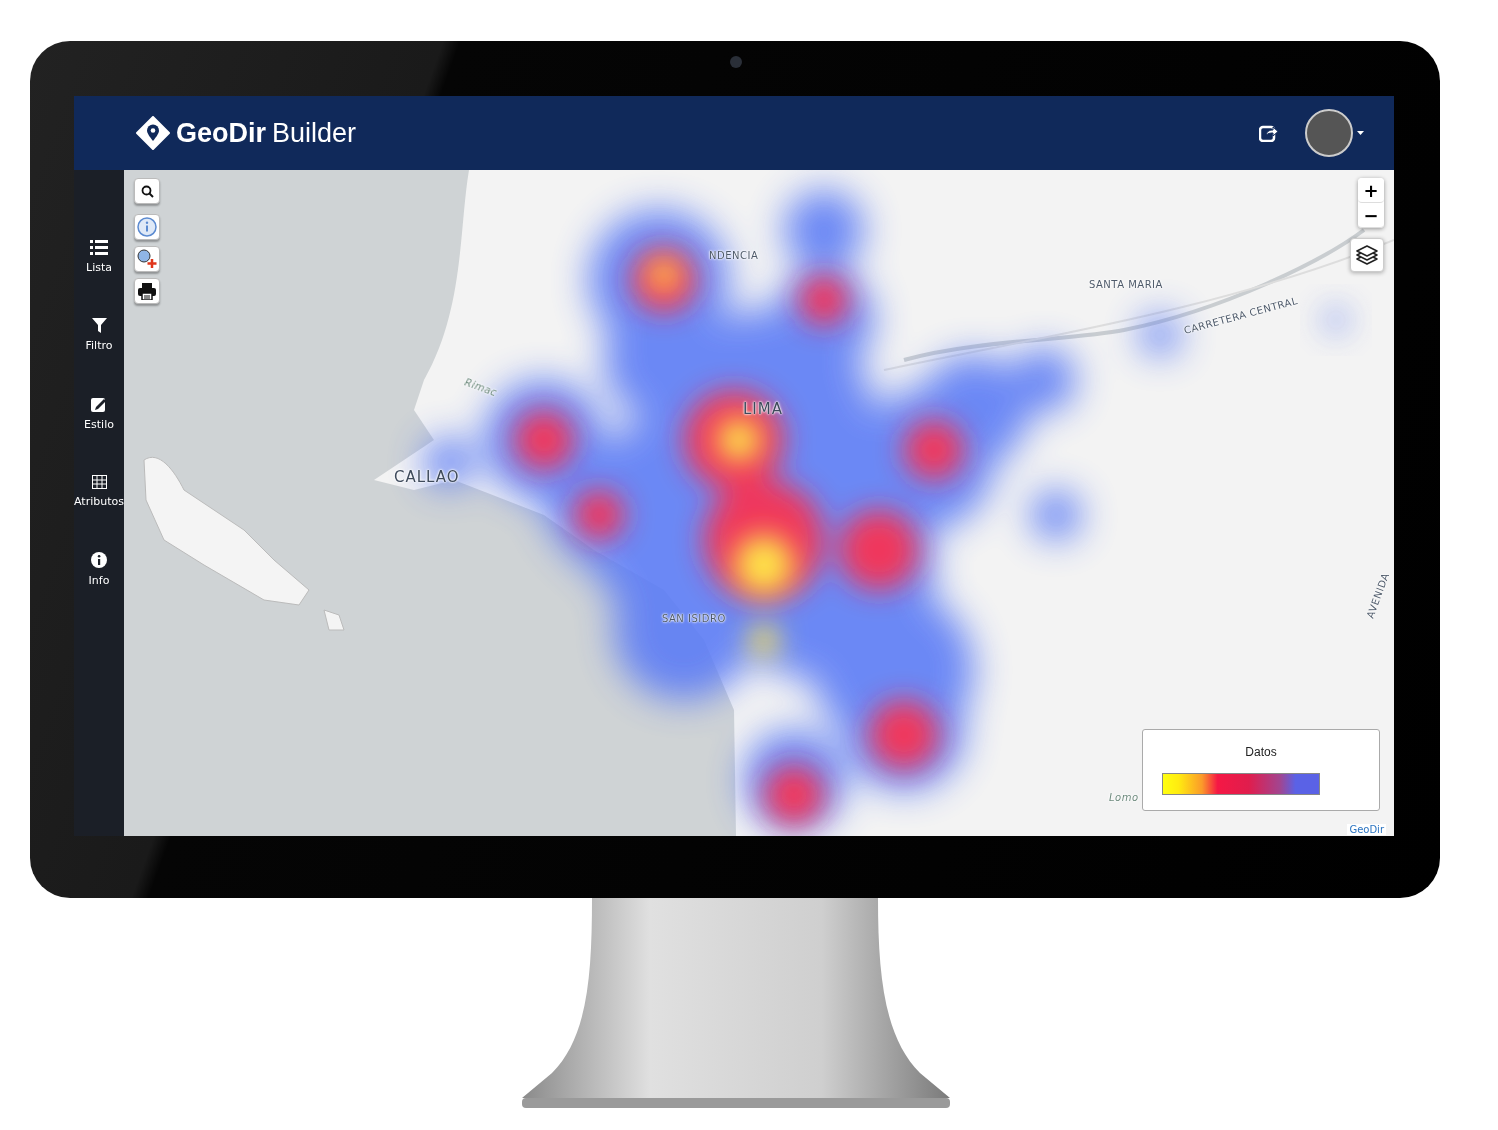 This screenshot has height=1130, width=1498. What do you see at coordinates (734, 255) in the screenshot?
I see `map-label: NDENCIA` at bounding box center [734, 255].